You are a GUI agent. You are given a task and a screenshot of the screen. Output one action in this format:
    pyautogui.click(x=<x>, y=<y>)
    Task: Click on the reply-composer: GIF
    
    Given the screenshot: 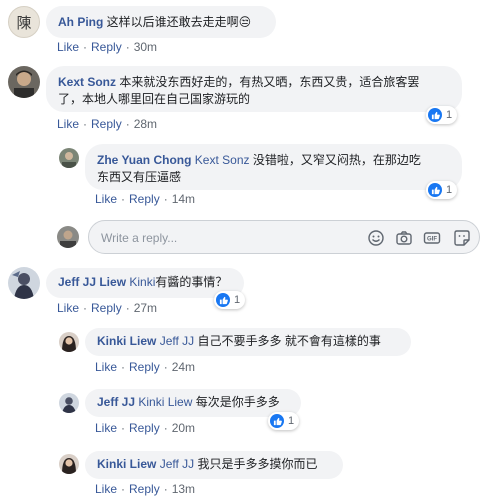 What is the action you would take?
    pyautogui.click(x=284, y=237)
    